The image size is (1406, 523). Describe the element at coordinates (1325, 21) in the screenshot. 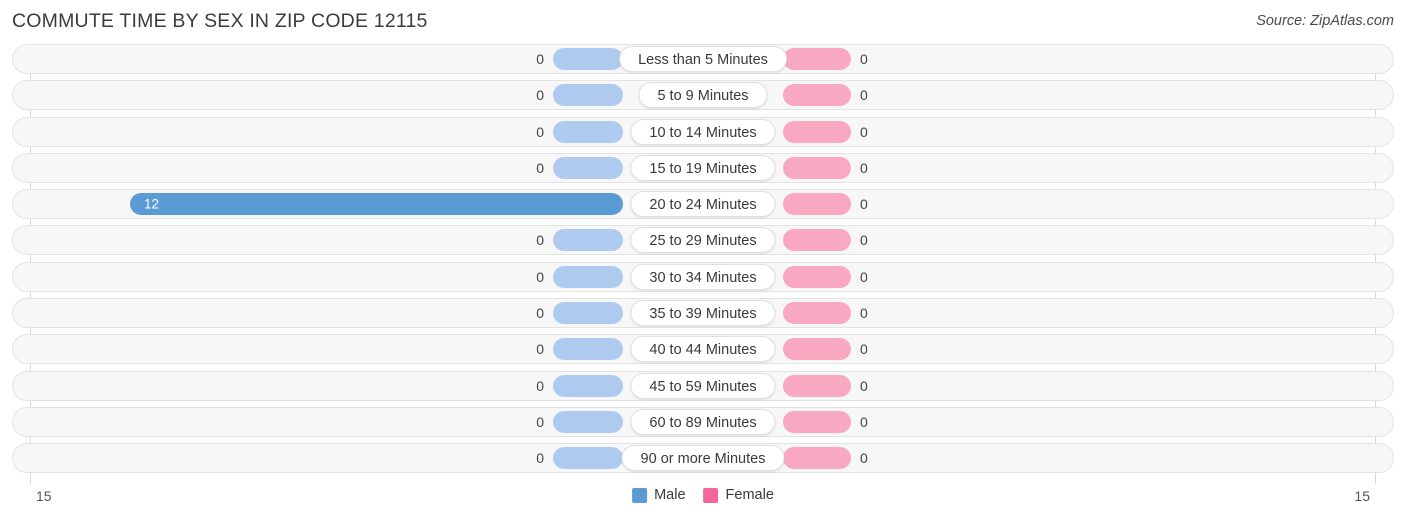

I see `source-attribution: Source: ZipAtlas.com` at that location.